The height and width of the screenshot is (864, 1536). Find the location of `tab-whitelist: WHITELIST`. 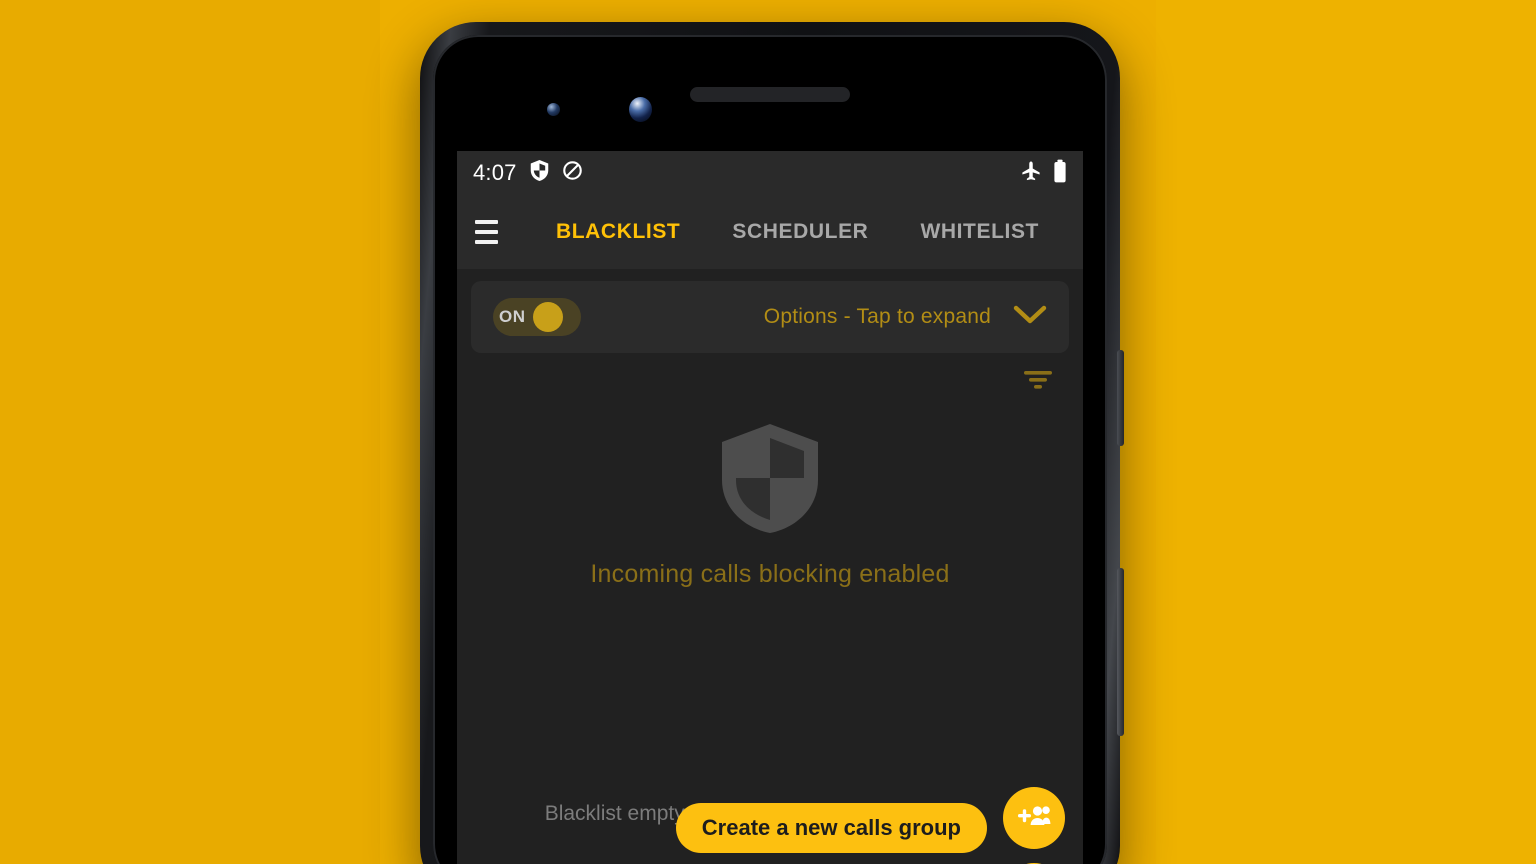

tab-whitelist: WHITELIST is located at coordinates (979, 232).